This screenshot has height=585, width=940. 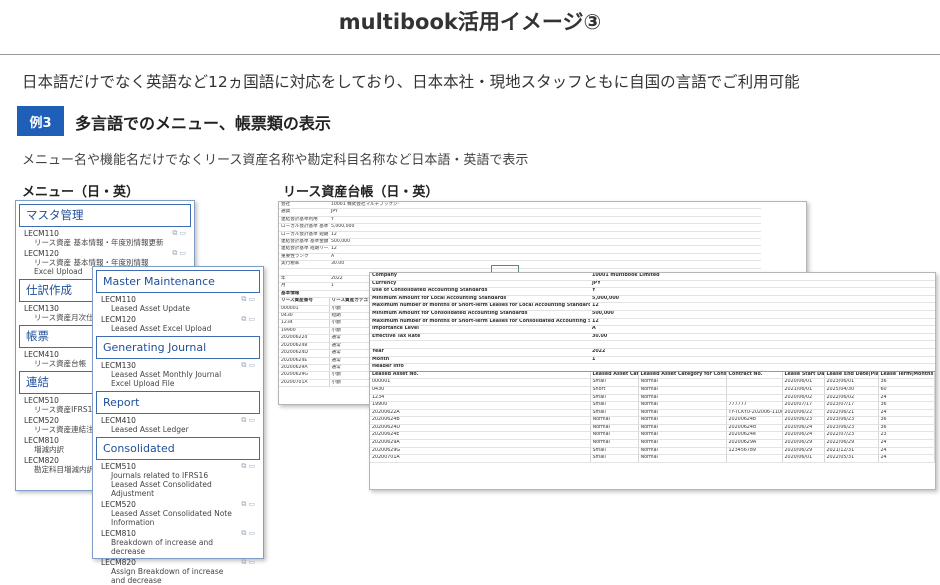 I want to click on info-row: 会社10001 株式会社マルチブックジャパン, so click(x=542, y=206).